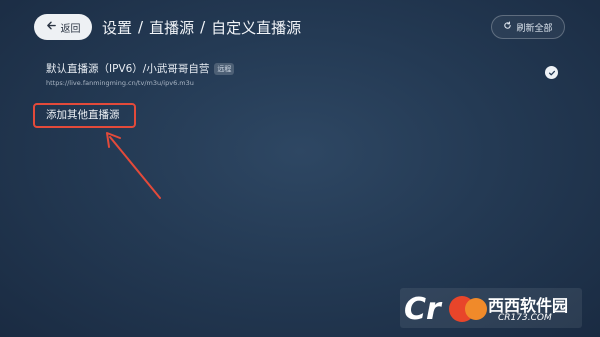 The image size is (600, 337). What do you see at coordinates (133, 165) in the screenshot?
I see `annotation-arrow` at bounding box center [133, 165].